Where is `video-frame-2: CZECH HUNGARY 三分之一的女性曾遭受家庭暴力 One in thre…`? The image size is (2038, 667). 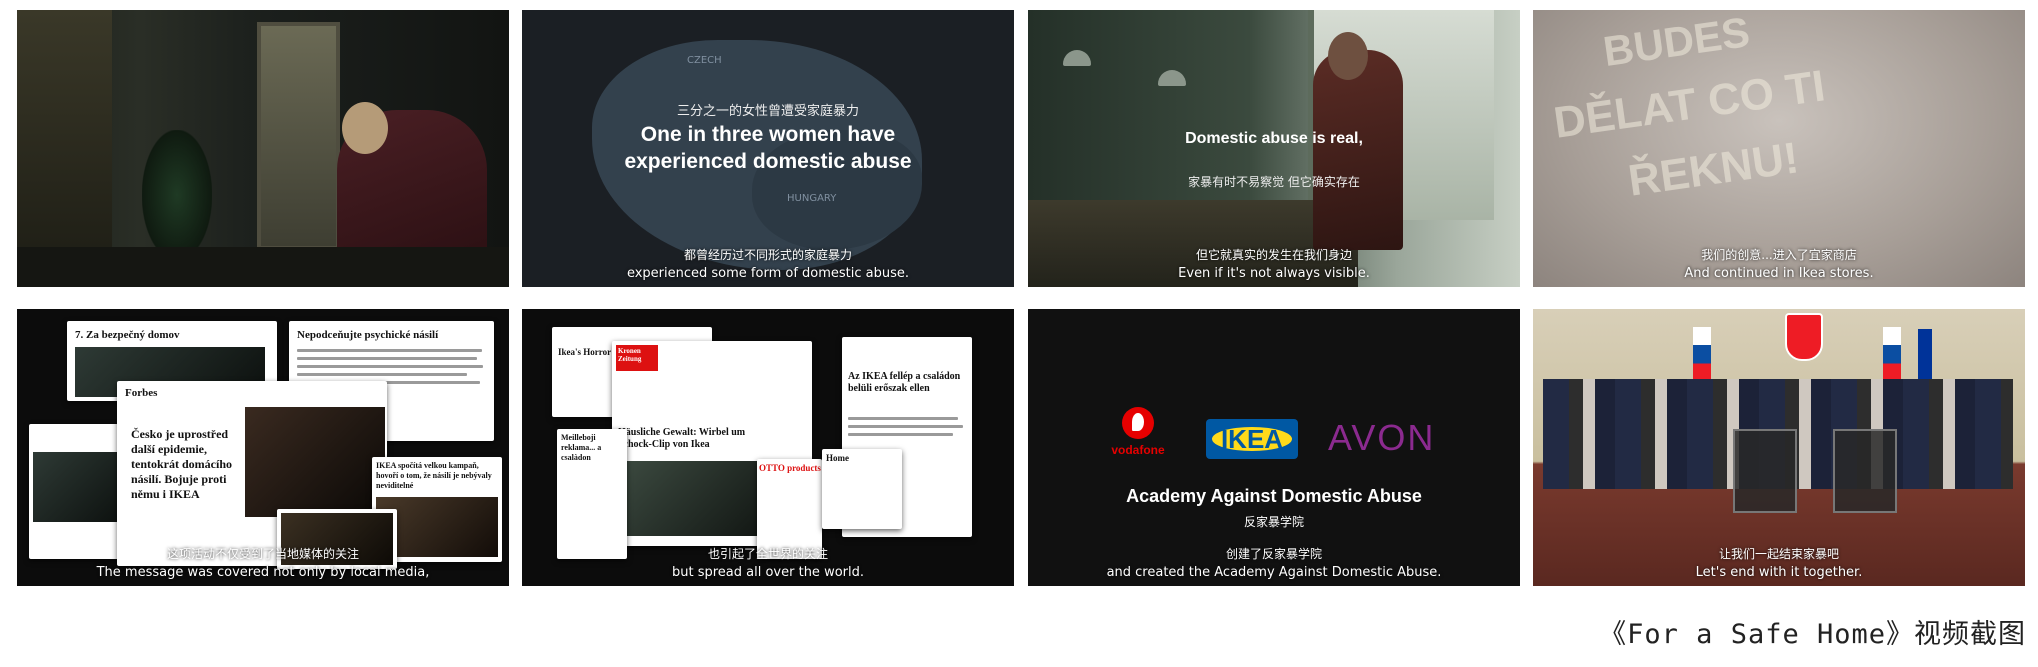
video-frame-2: CZECH HUNGARY 三分之一的女性曾遭受家庭暴力 One in thre… is located at coordinates (768, 148).